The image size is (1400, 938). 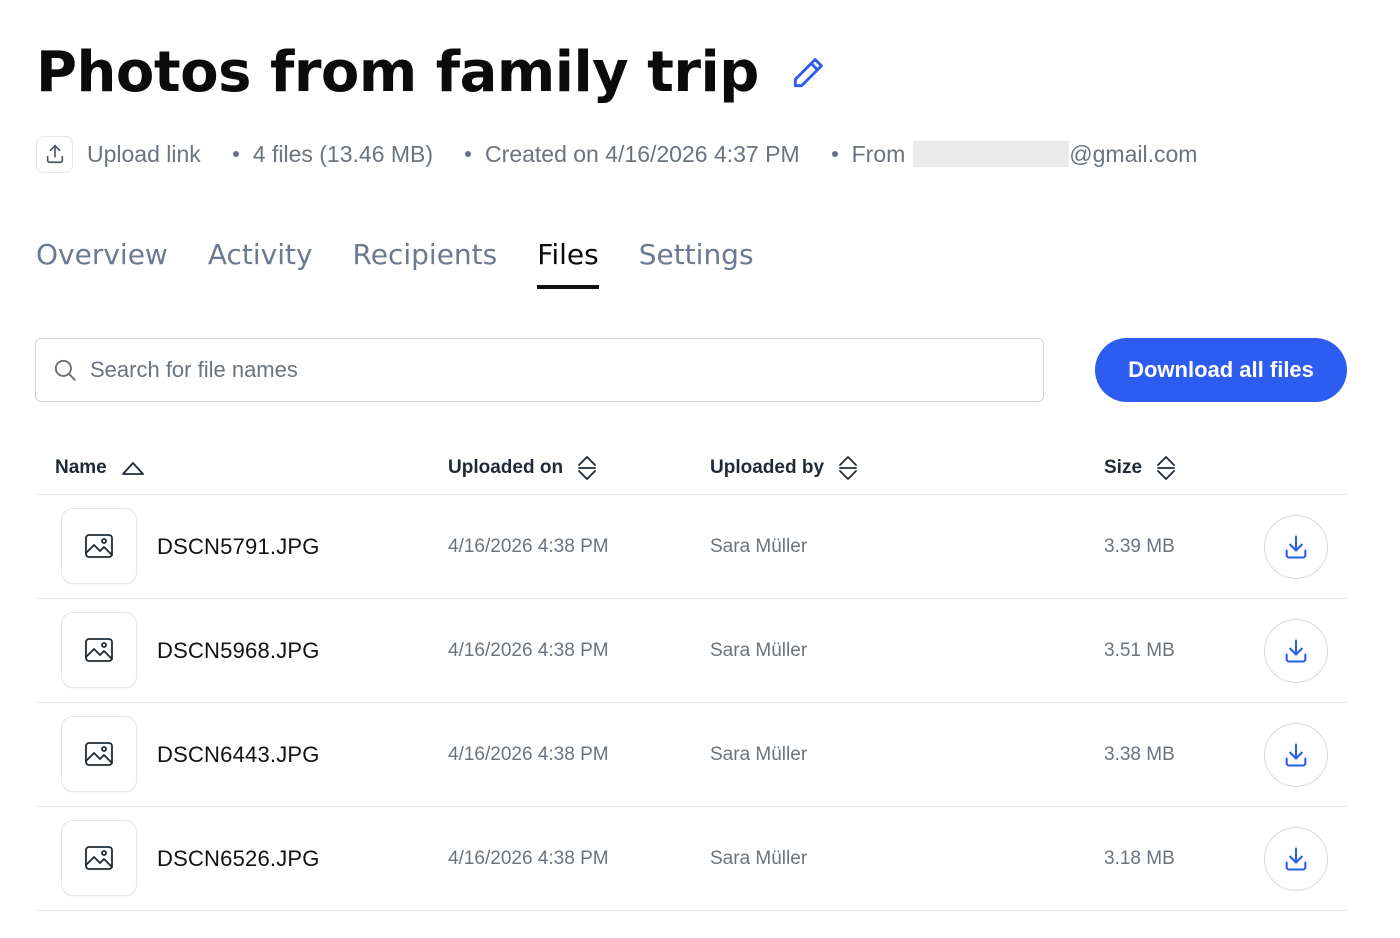 I want to click on tab-overview: Overview, so click(x=102, y=263).